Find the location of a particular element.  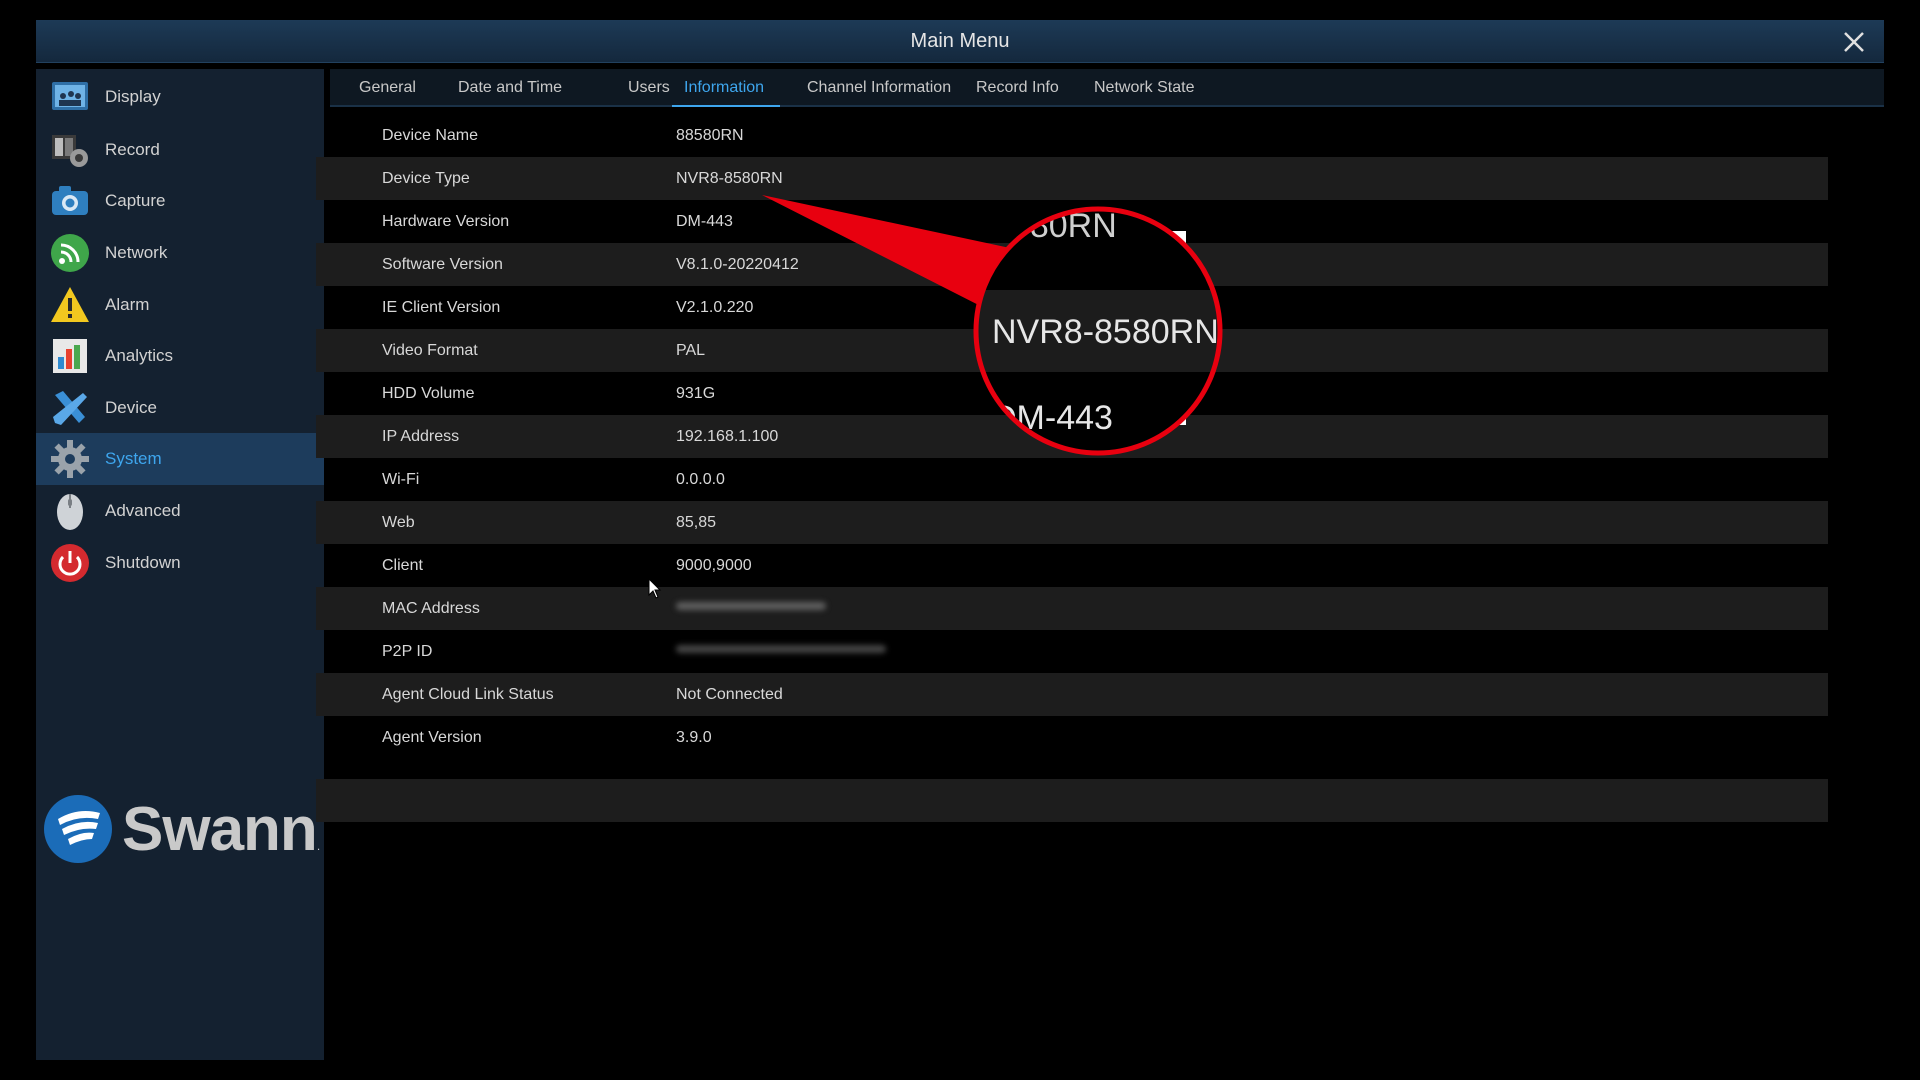

logo-mark: . is located at coordinates (318, 846).